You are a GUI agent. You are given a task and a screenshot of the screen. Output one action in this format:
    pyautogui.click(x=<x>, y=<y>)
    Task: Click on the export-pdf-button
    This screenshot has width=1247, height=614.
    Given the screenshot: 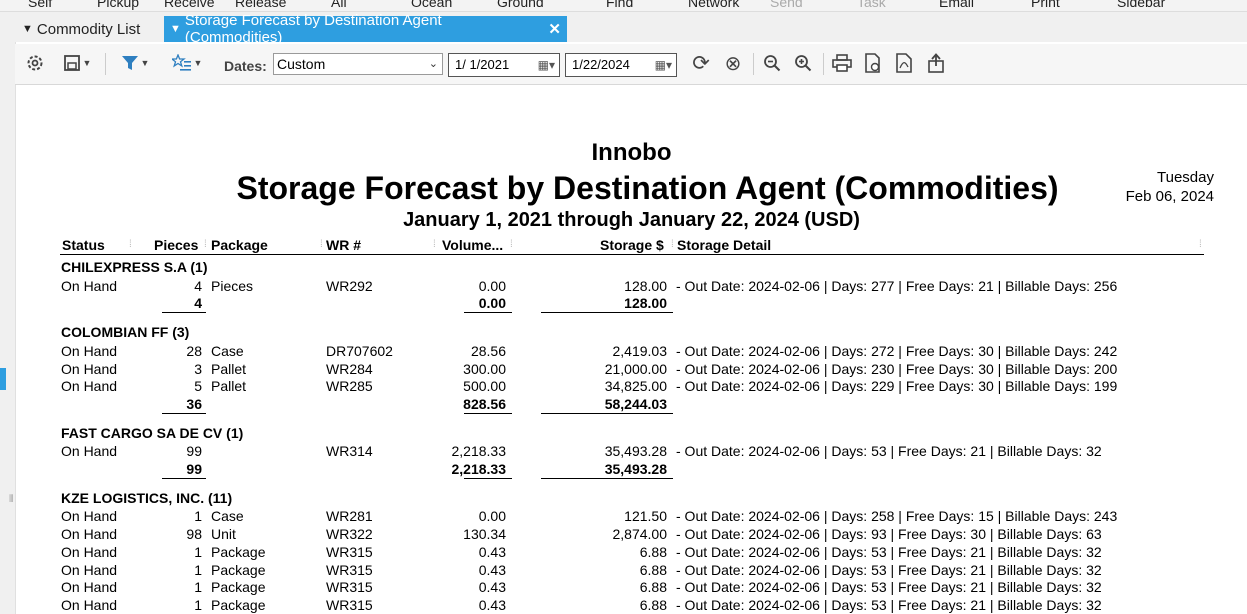 What is the action you would take?
    pyautogui.click(x=904, y=63)
    